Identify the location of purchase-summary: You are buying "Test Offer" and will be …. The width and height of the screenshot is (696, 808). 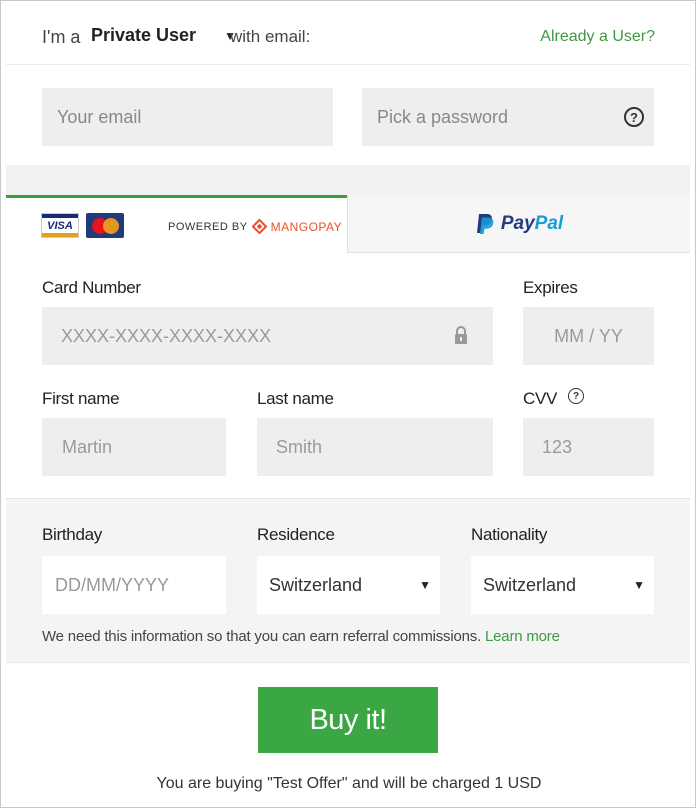
(349, 783).